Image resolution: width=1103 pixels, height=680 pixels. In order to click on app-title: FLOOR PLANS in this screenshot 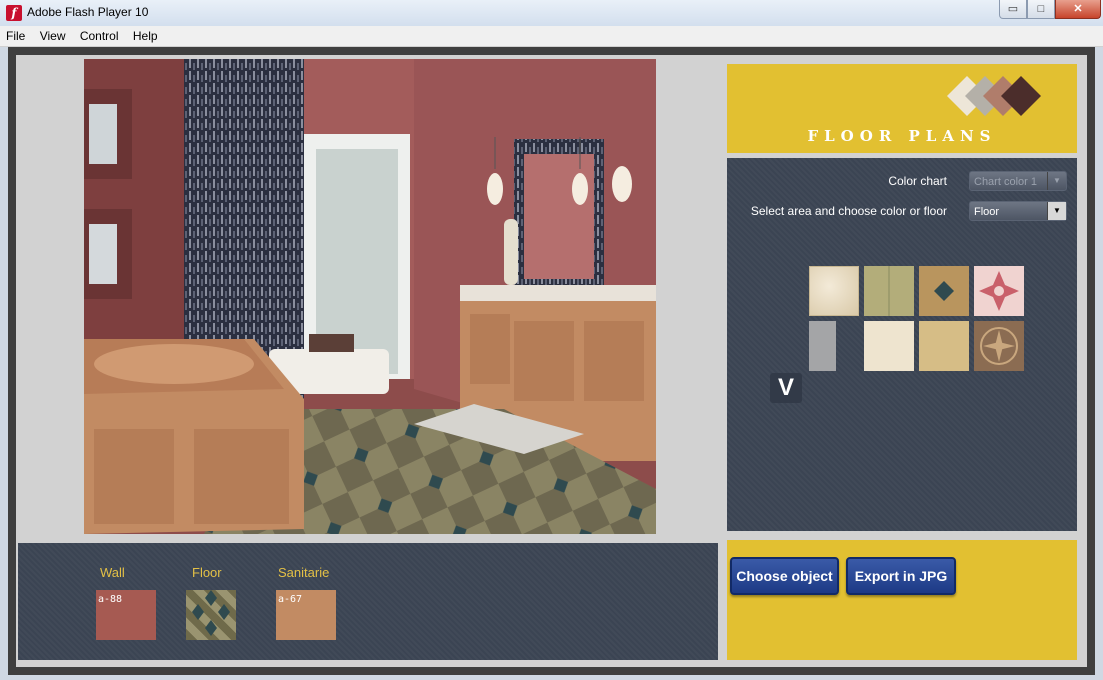, I will do `click(902, 136)`.